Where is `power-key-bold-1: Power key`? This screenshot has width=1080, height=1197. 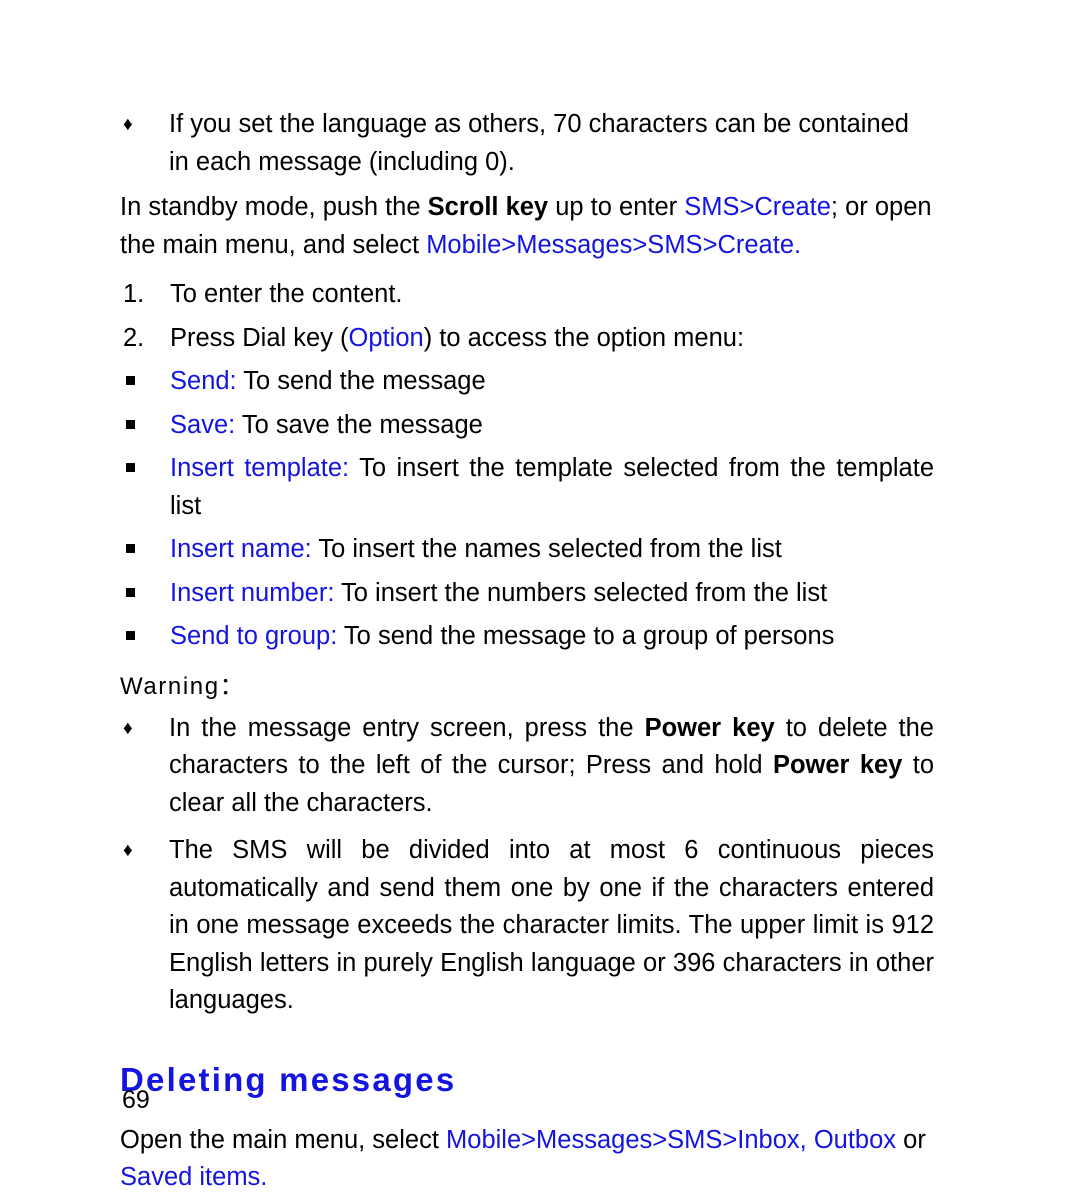
power-key-bold-1: Power key is located at coordinates (709, 727).